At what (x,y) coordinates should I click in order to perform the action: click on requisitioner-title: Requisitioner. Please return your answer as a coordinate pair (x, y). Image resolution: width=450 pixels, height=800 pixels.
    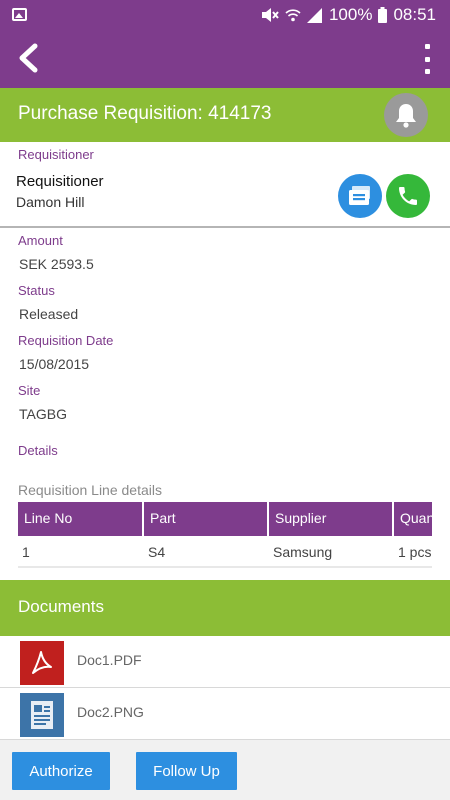
    Looking at the image, I should click on (60, 181).